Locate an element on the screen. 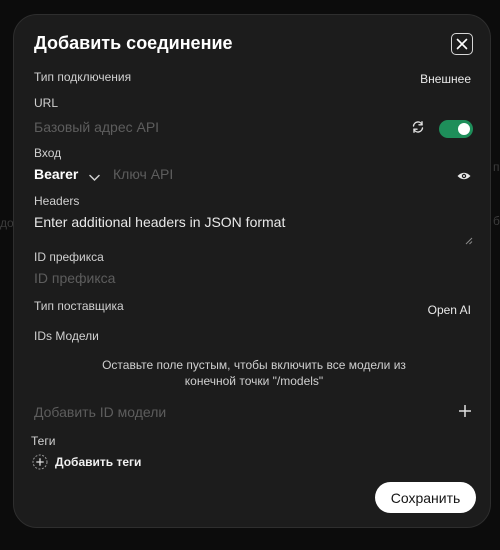 Image resolution: width=500 pixels, height=550 pixels. add-model-id-button is located at coordinates (465, 413).